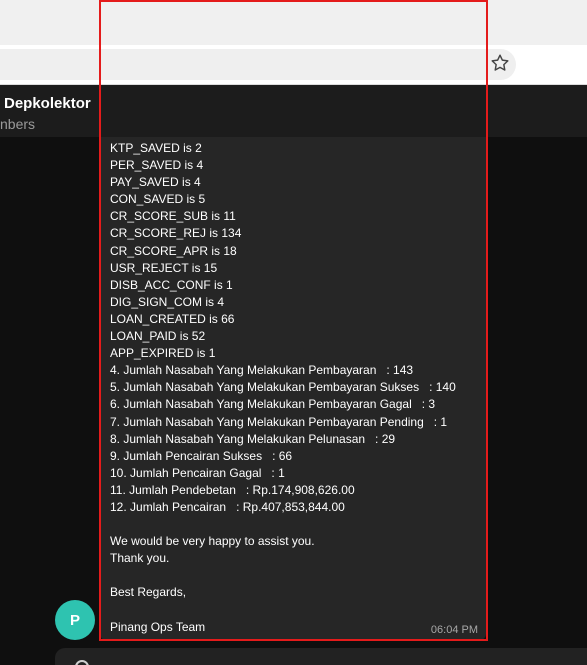 Image resolution: width=587 pixels, height=665 pixels. What do you see at coordinates (75, 620) in the screenshot?
I see `avatar: P` at bounding box center [75, 620].